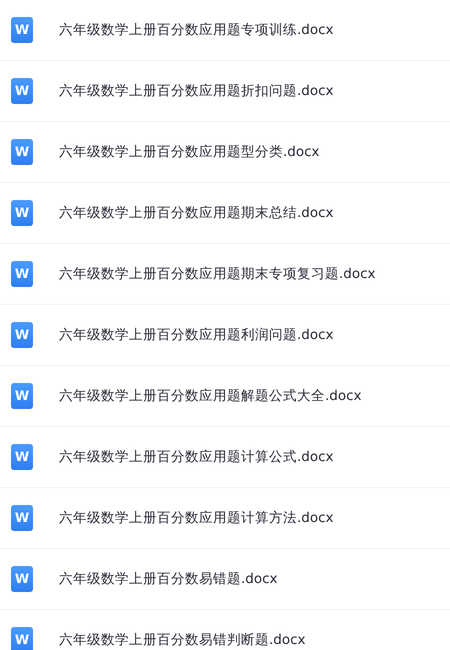  What do you see at coordinates (196, 91) in the screenshot?
I see `file-name: 六年级数学上册百分数应用题折扣问题.docx` at bounding box center [196, 91].